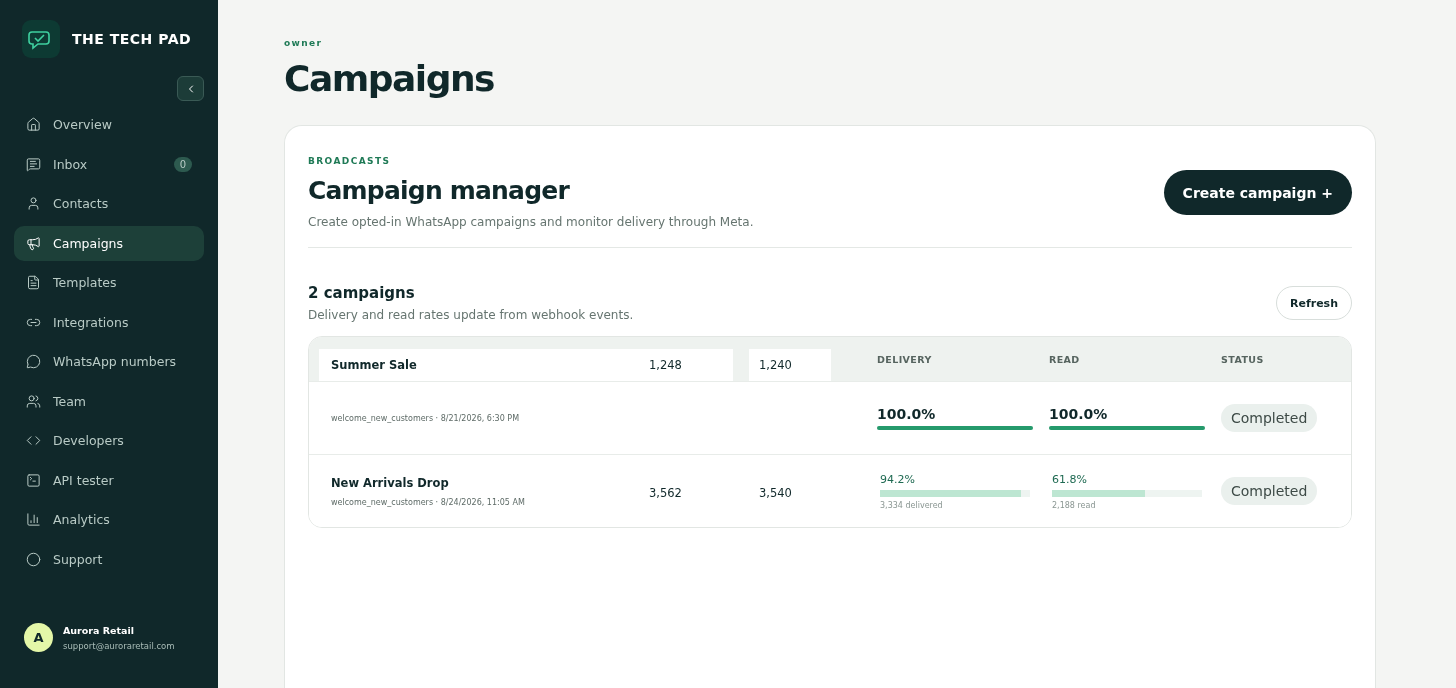 The width and height of the screenshot is (1456, 688). Describe the element at coordinates (109, 401) in the screenshot. I see `nav-item: Team` at that location.